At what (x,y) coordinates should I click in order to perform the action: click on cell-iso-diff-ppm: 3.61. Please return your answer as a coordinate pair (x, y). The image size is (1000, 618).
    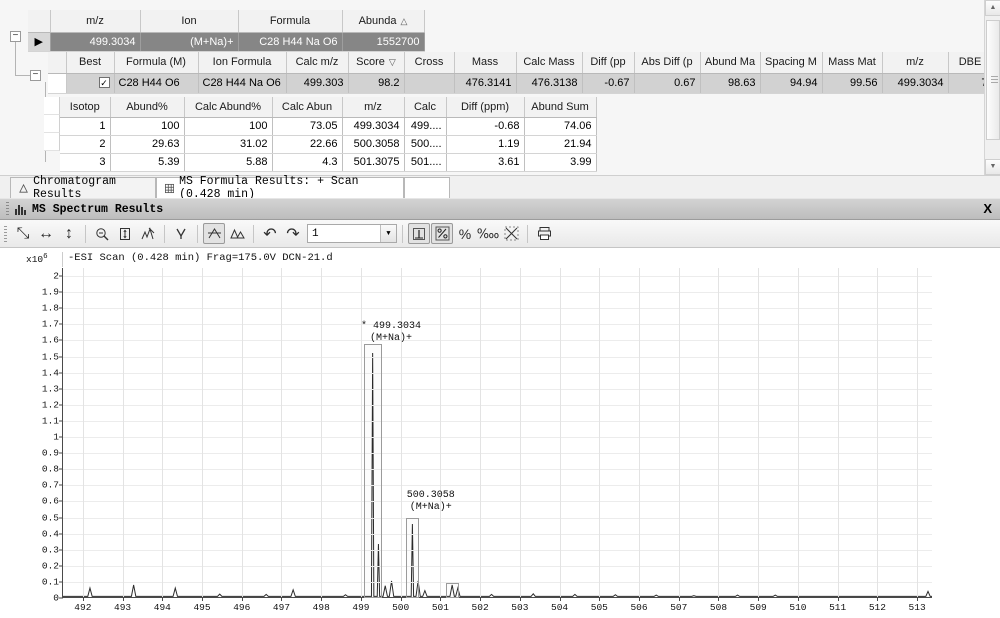
    Looking at the image, I should click on (485, 162).